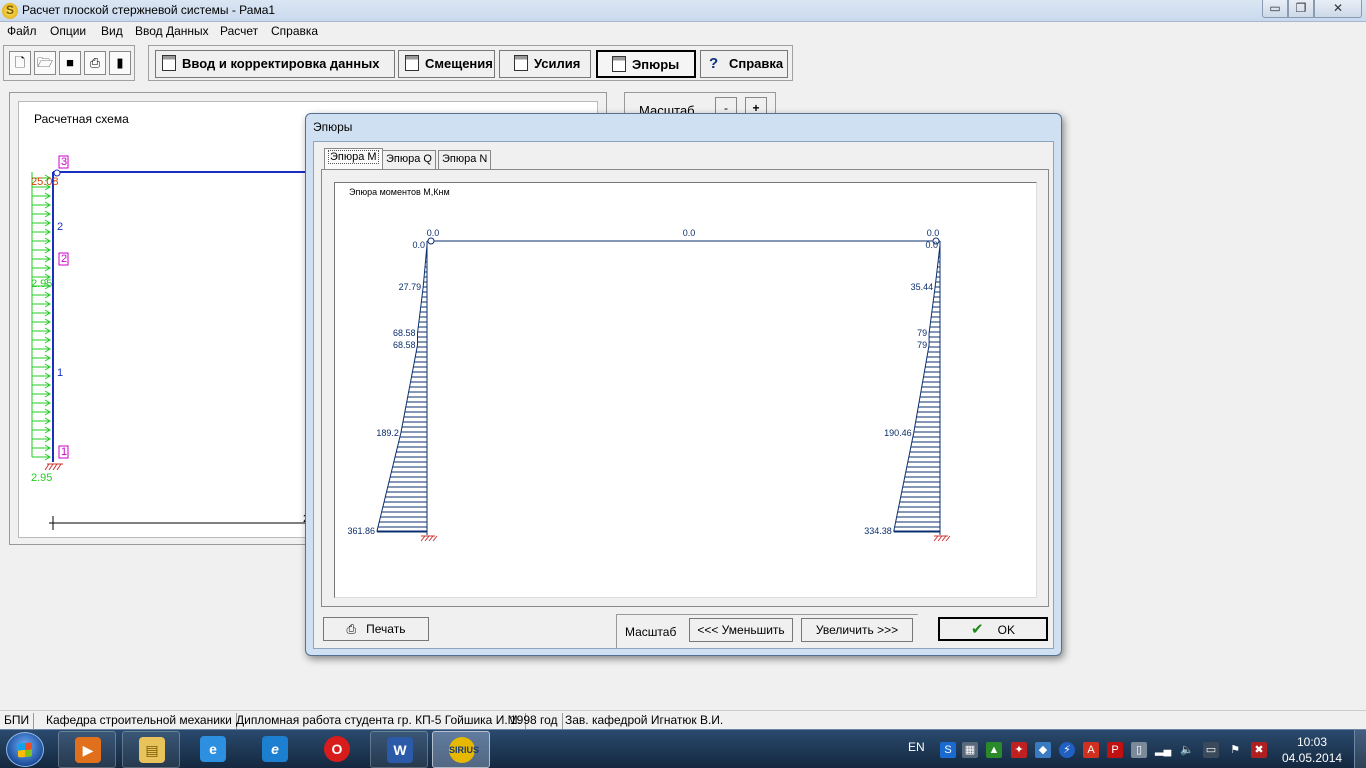  Describe the element at coordinates (353, 159) in the screenshot. I see `tab-moment: Эпюра M` at that location.